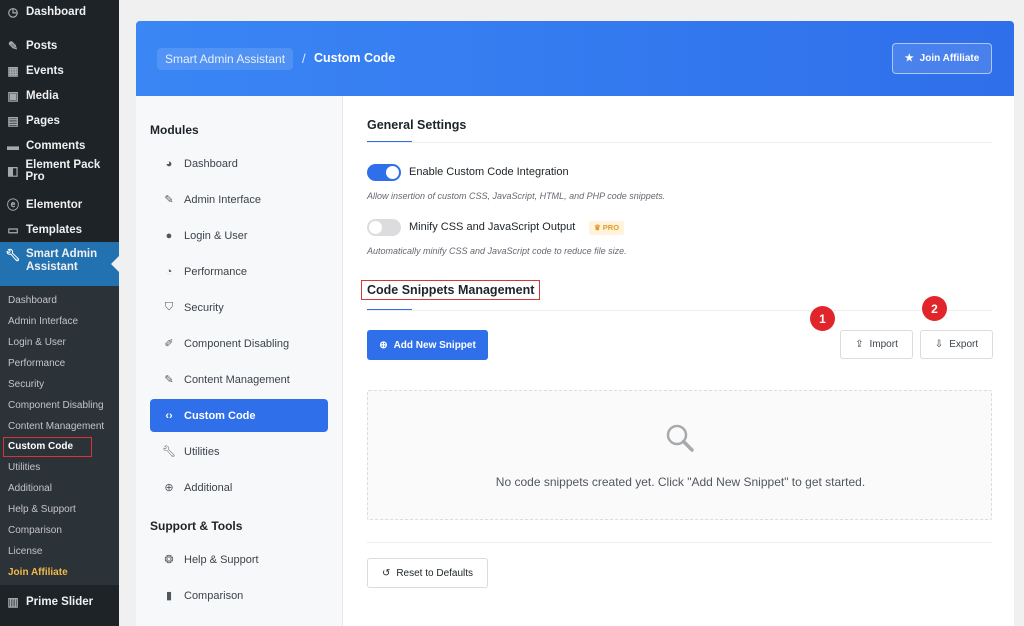 The height and width of the screenshot is (626, 1024). What do you see at coordinates (59, 342) in the screenshot?
I see `wp-submenu-item: Login & User` at bounding box center [59, 342].